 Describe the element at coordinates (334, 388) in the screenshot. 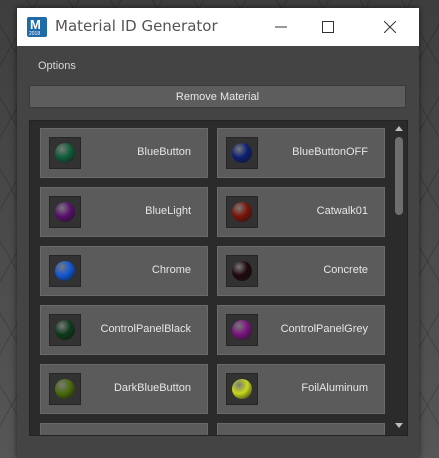

I see `material-name: FoilAluminum` at that location.